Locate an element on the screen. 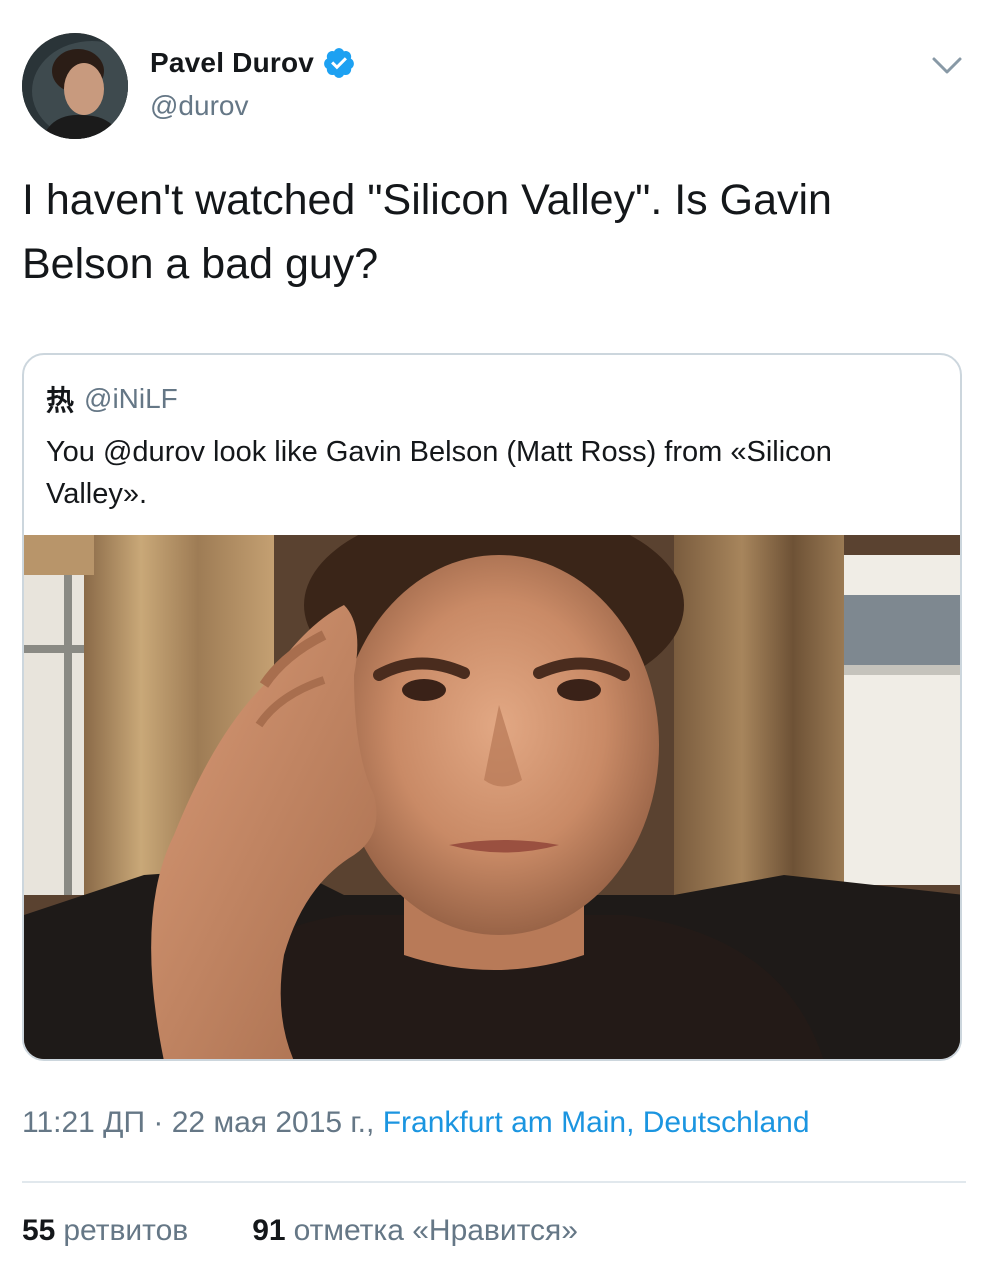 This screenshot has height=1280, width=986. tweet-time: 11:21 ДП is located at coordinates (83, 1122).